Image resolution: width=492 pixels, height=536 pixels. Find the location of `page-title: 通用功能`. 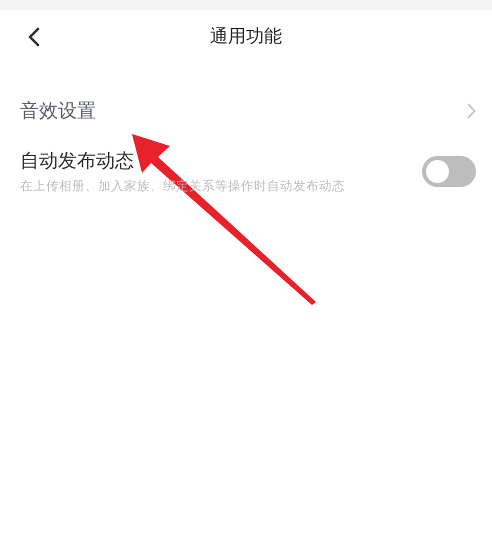

page-title: 通用功能 is located at coordinates (246, 36).